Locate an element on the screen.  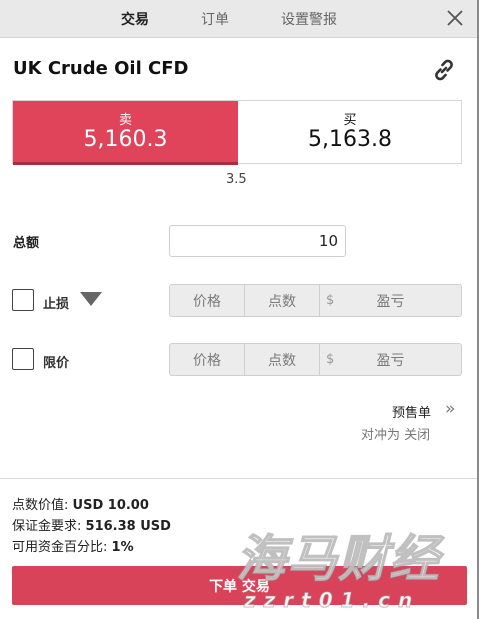
close-icon is located at coordinates (455, 18).